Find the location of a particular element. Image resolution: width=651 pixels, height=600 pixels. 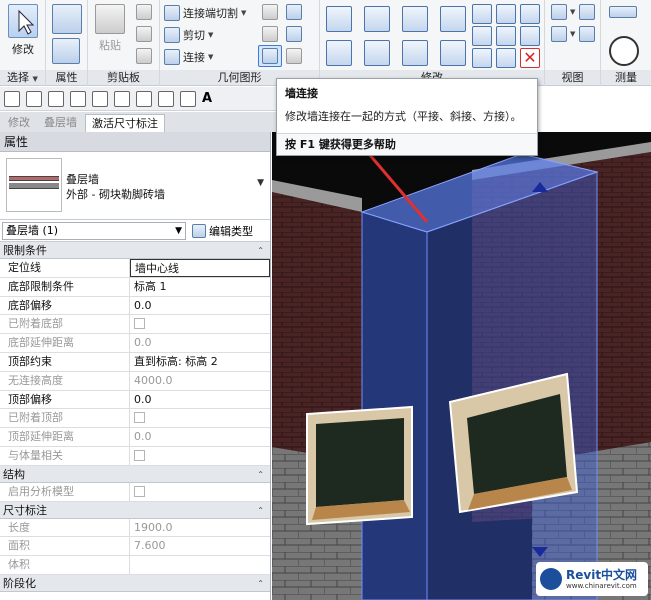

dimension-icon is located at coordinates (166, 98).